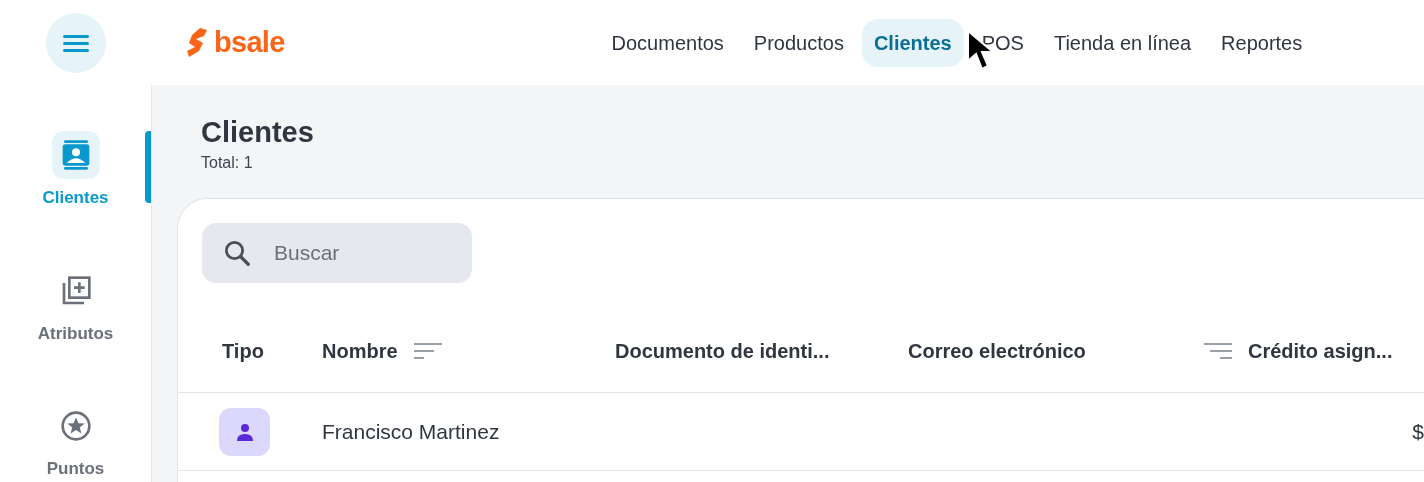 The height and width of the screenshot is (482, 1424). What do you see at coordinates (243, 351) in the screenshot?
I see `column-header: Tipo` at bounding box center [243, 351].